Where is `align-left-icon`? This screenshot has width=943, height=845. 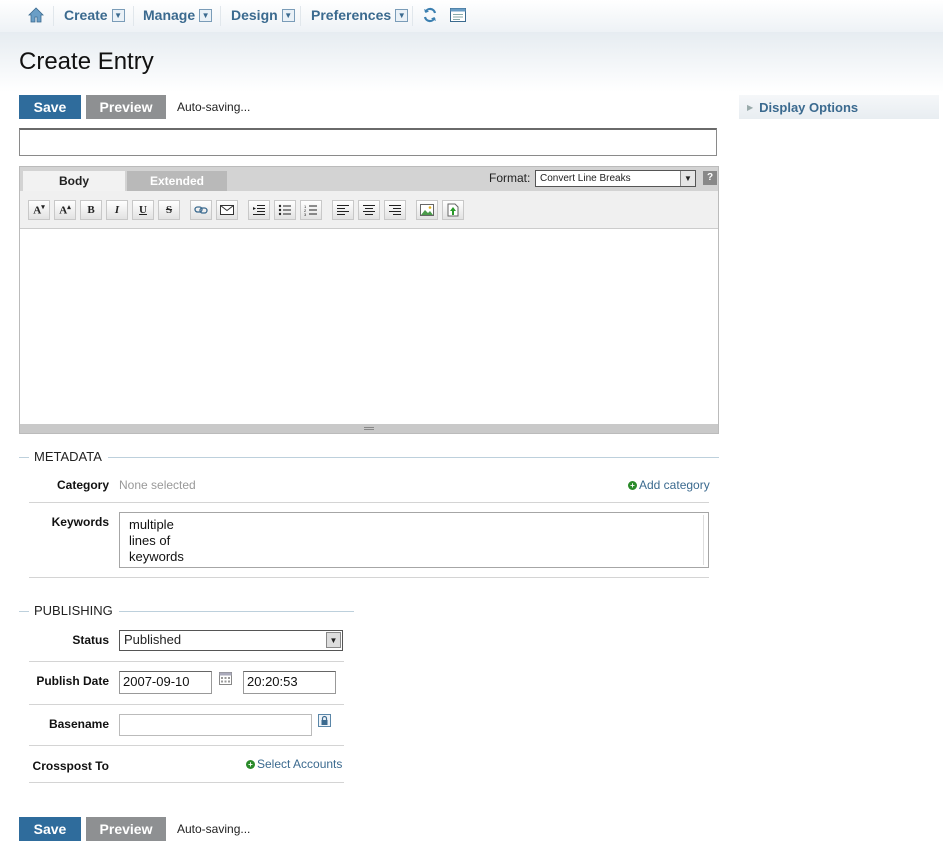 align-left-icon is located at coordinates (343, 210).